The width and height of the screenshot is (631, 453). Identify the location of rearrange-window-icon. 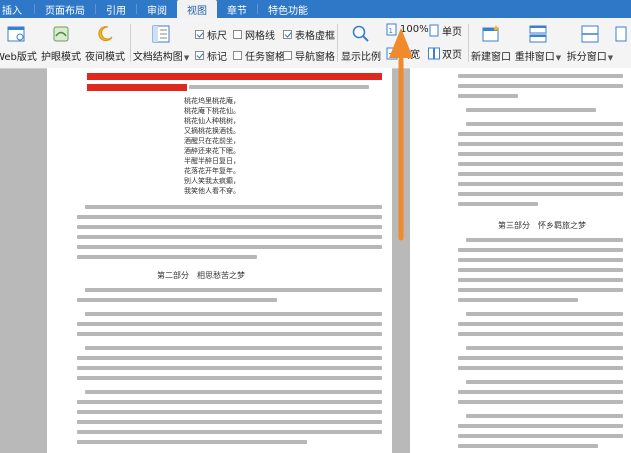
(538, 34).